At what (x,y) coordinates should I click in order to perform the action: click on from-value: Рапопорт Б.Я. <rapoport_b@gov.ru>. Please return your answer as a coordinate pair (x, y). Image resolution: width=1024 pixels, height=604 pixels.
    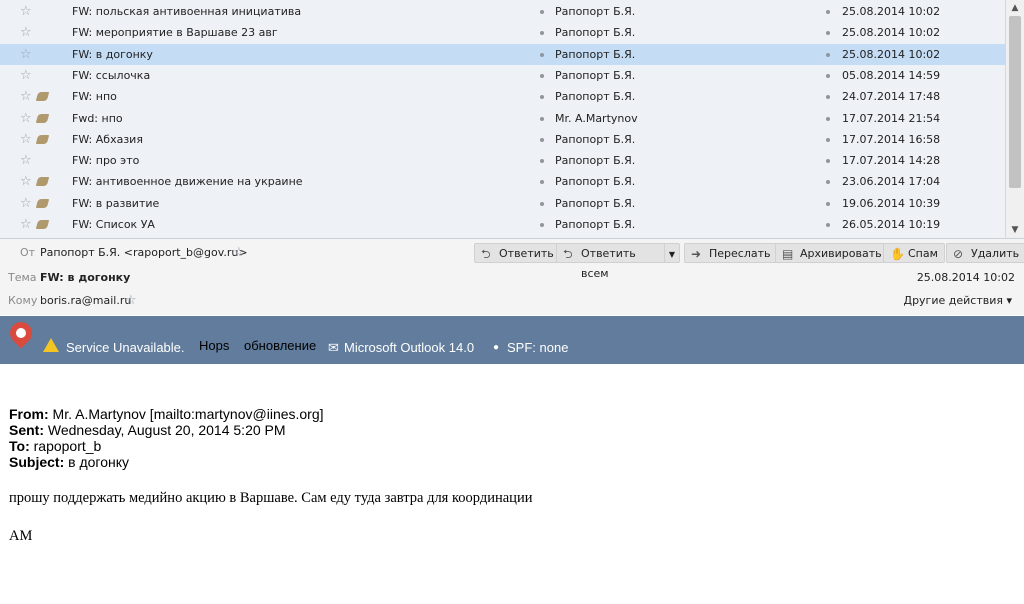
    Looking at the image, I should click on (144, 253).